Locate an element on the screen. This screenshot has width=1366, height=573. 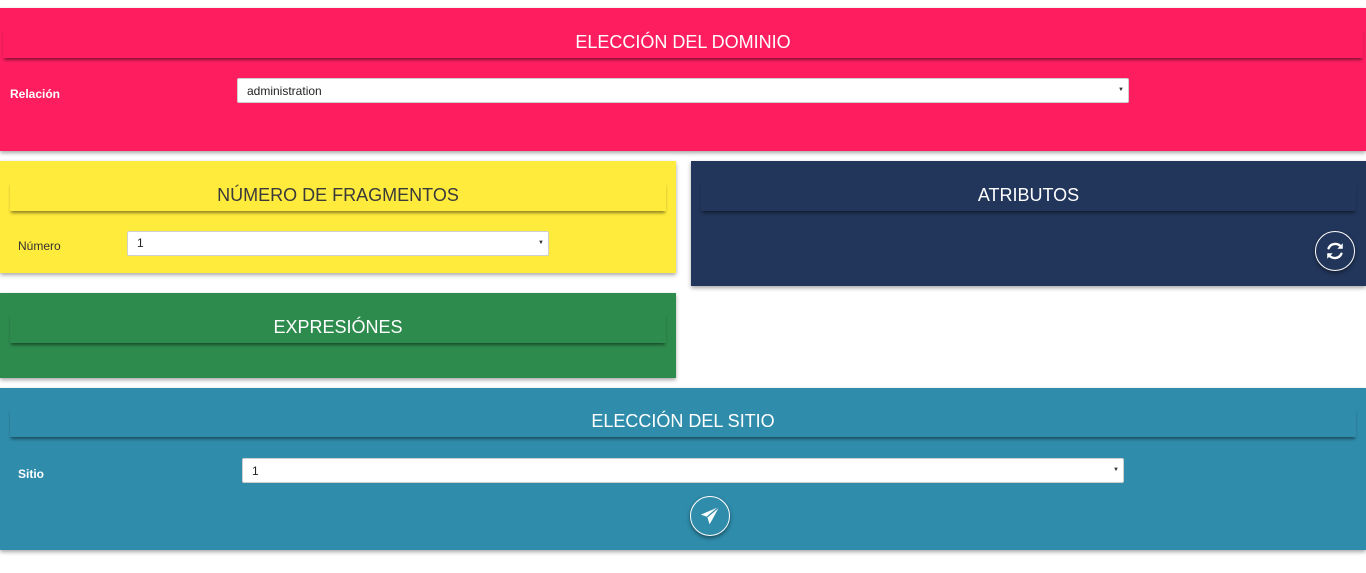
fragments-panel-header: NÚMERO DE FRAGMENTOS is located at coordinates (338, 196).